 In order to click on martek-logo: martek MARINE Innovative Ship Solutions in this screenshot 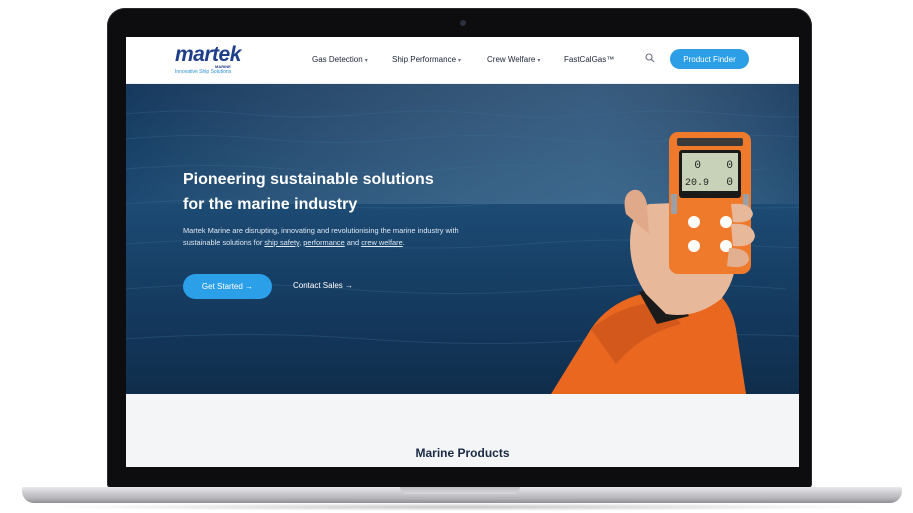, I will do `click(216, 60)`.